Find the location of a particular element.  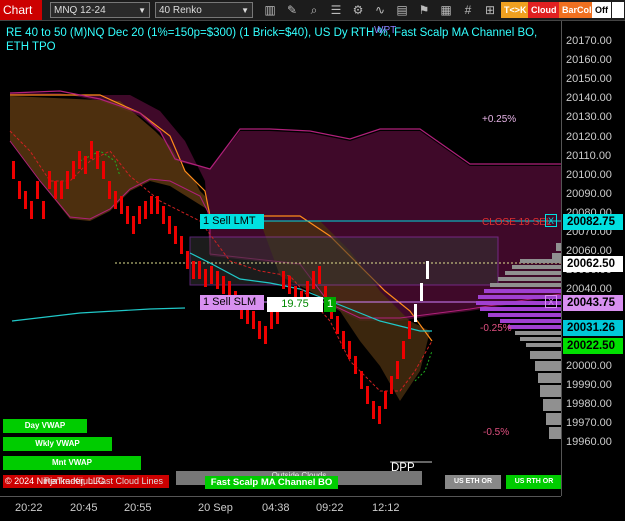

tk-button: T<>K is located at coordinates (515, 10).